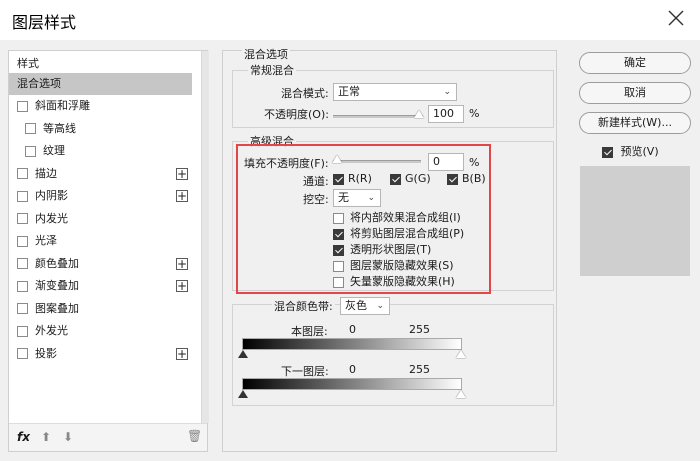 Image resolution: width=700 pixels, height=461 pixels. I want to click on style-item: 外发光, so click(100, 331).